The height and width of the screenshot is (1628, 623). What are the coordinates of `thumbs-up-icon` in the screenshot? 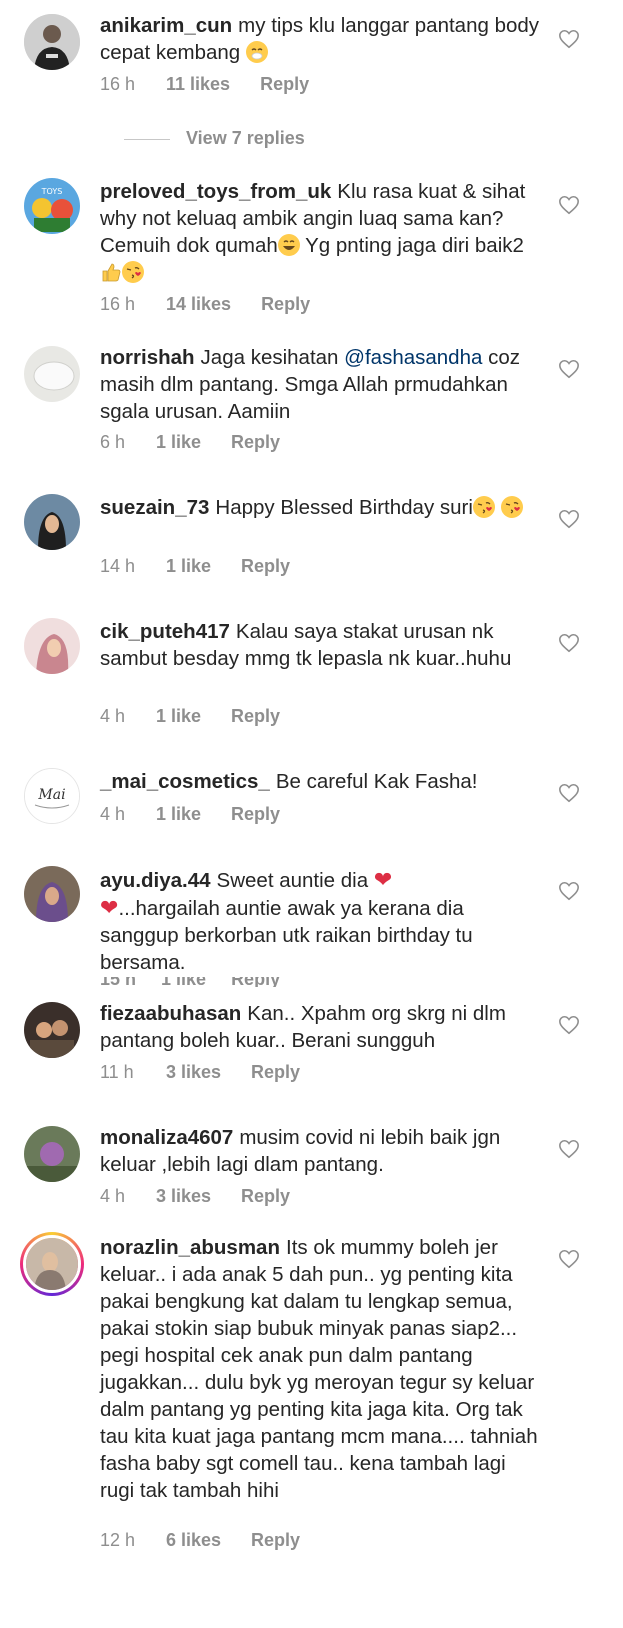 It's located at (111, 272).